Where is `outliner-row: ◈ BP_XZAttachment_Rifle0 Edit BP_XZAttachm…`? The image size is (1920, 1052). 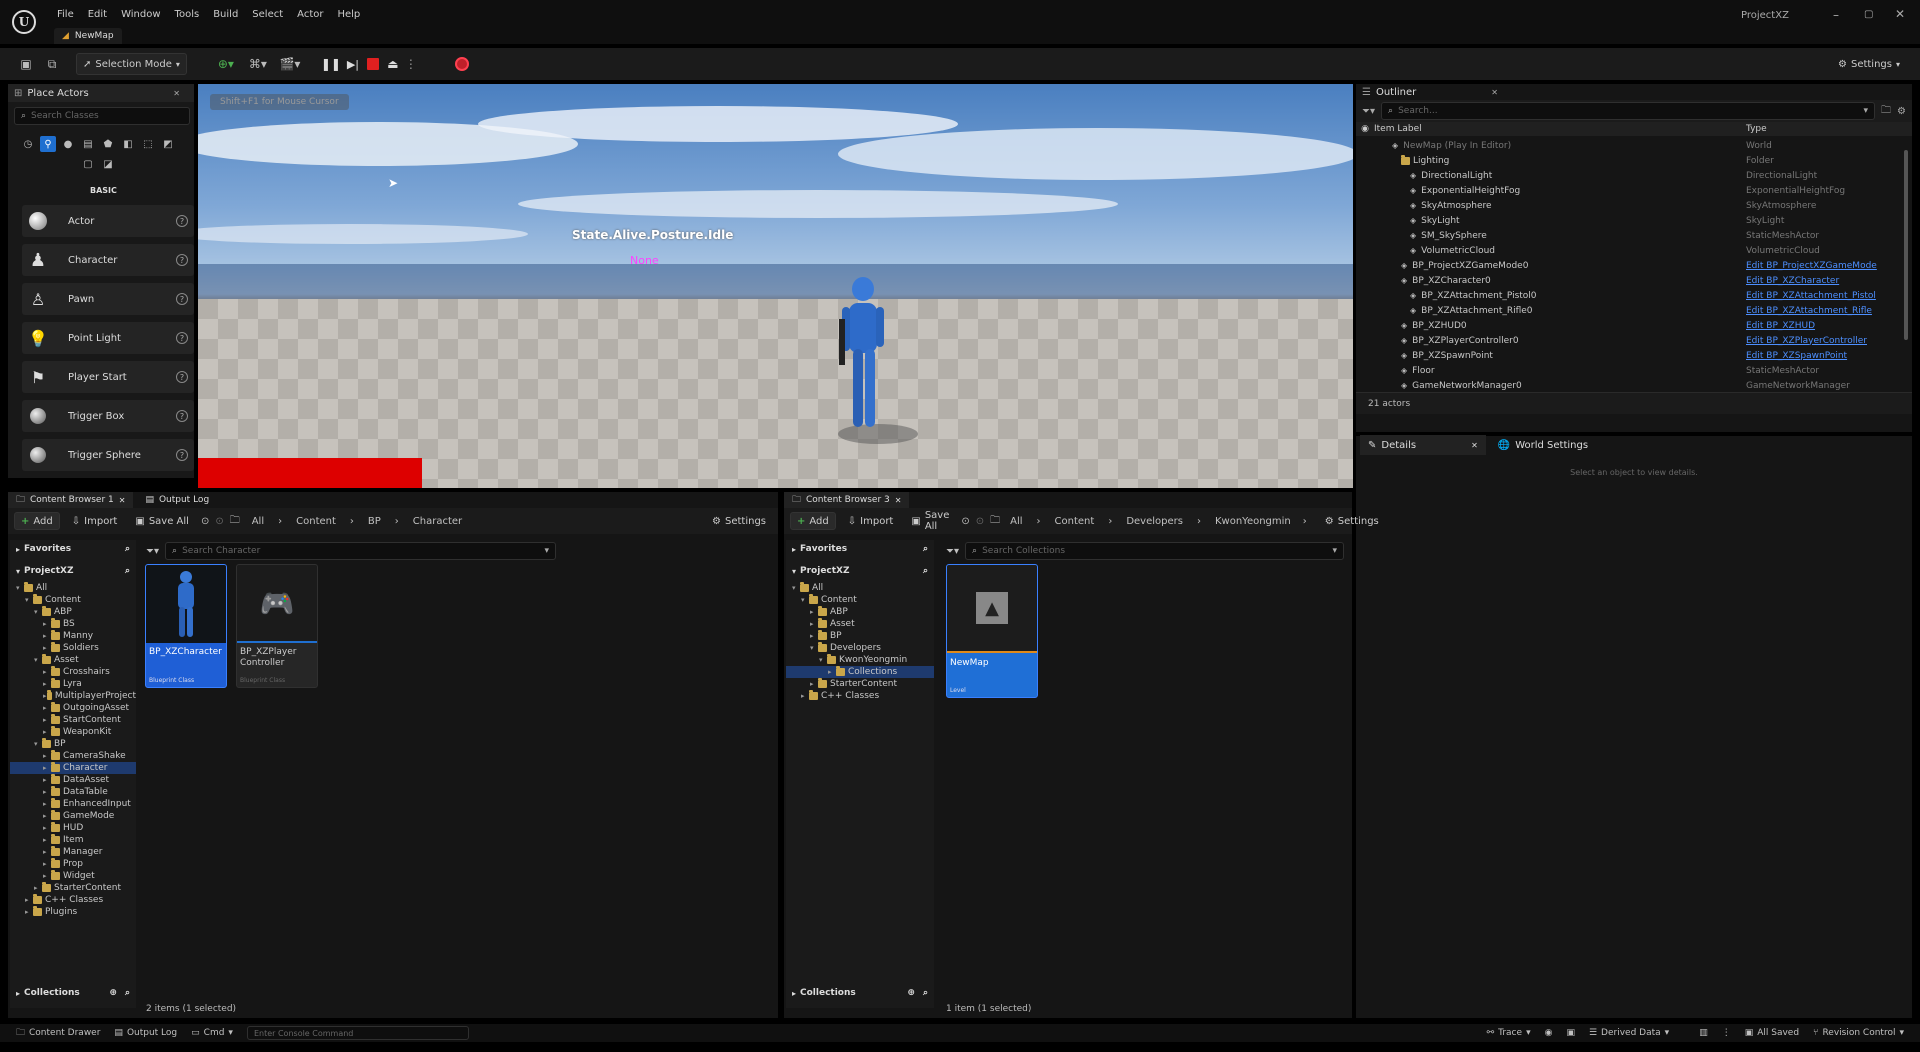 outliner-row: ◈ BP_XZAttachment_Rifle0 Edit BP_XZAttachm… is located at coordinates (1634, 310).